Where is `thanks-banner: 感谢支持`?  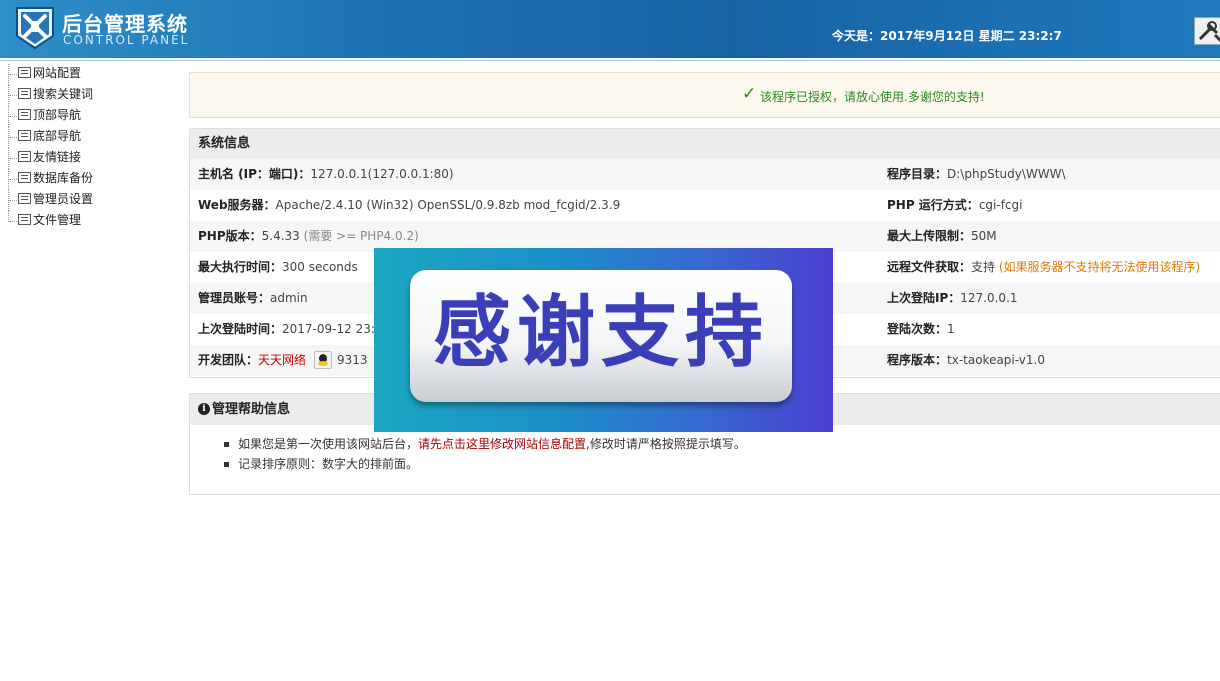 thanks-banner: 感谢支持 is located at coordinates (603, 340).